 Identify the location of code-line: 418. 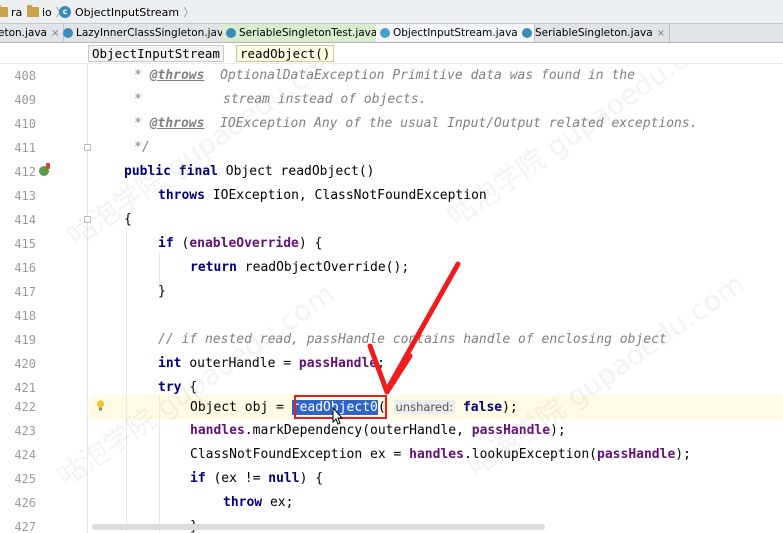
(25, 316).